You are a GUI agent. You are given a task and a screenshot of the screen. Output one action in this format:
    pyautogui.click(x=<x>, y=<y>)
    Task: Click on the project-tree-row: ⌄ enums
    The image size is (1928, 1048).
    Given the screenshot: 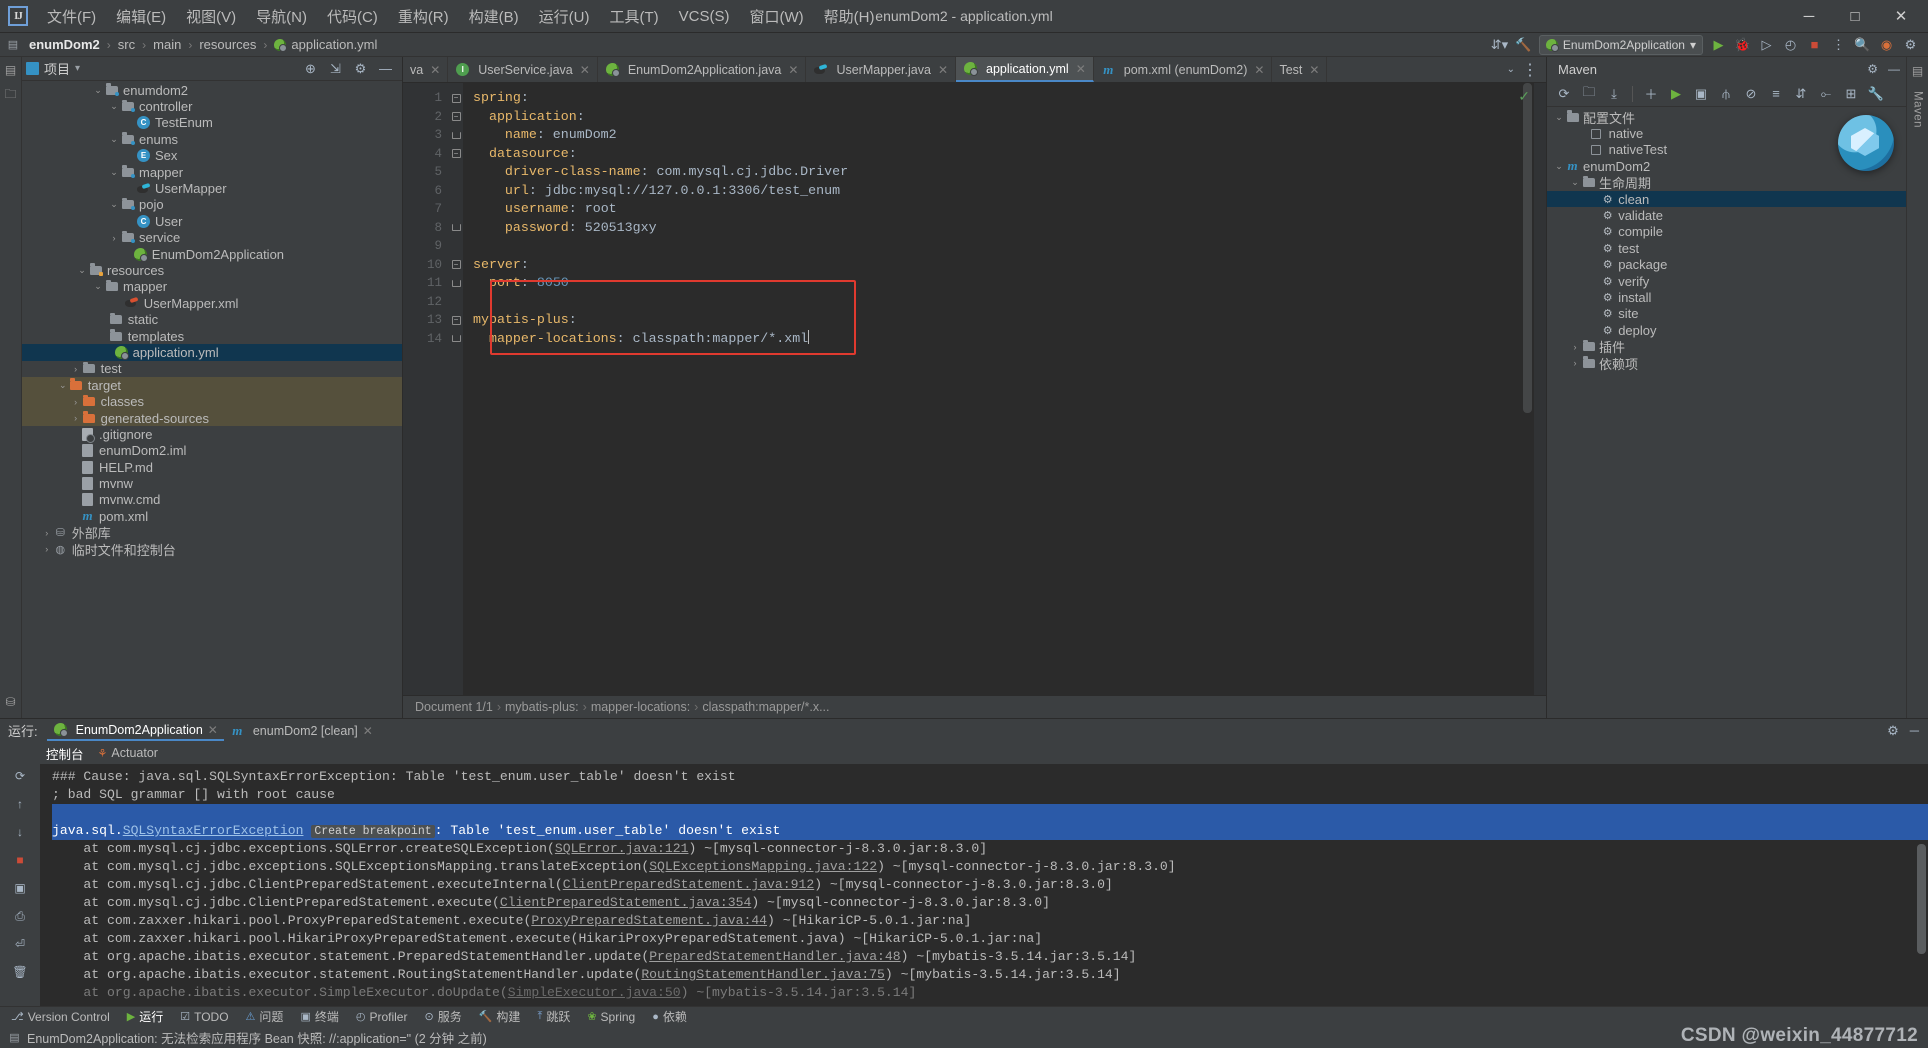 What is the action you would take?
    pyautogui.click(x=212, y=139)
    